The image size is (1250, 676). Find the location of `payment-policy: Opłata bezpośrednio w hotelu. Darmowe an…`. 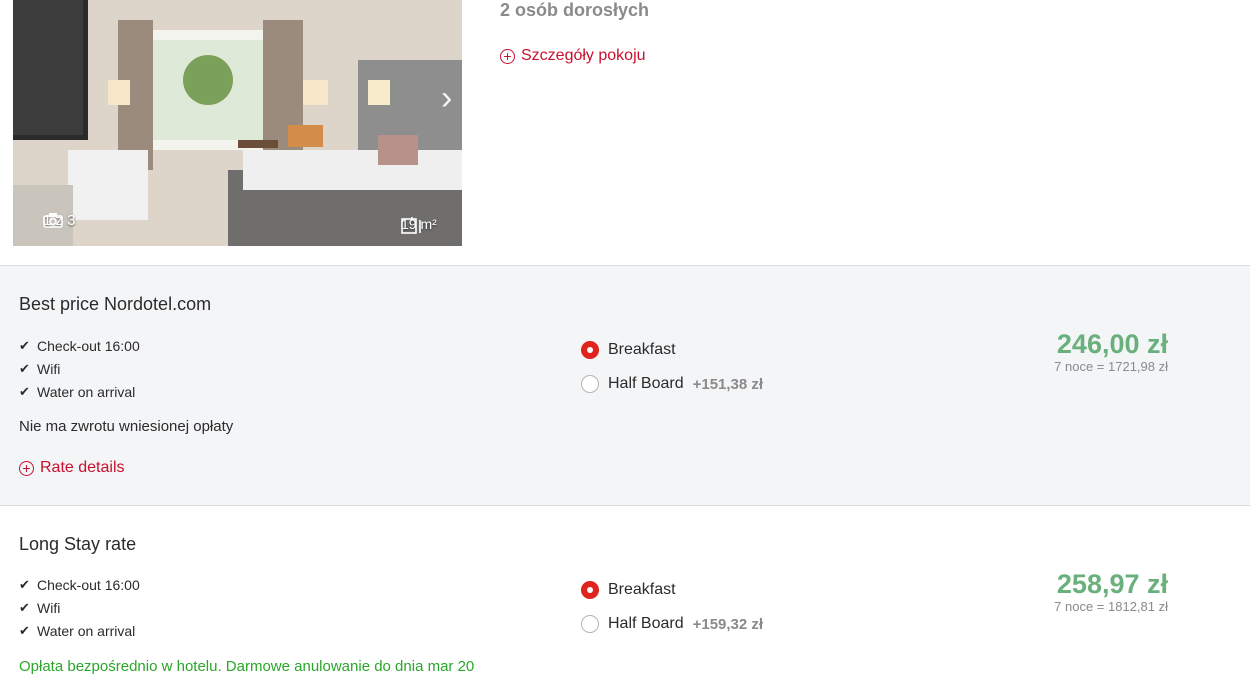

payment-policy: Opłata bezpośrednio w hotelu. Darmowe an… is located at coordinates (247, 666).